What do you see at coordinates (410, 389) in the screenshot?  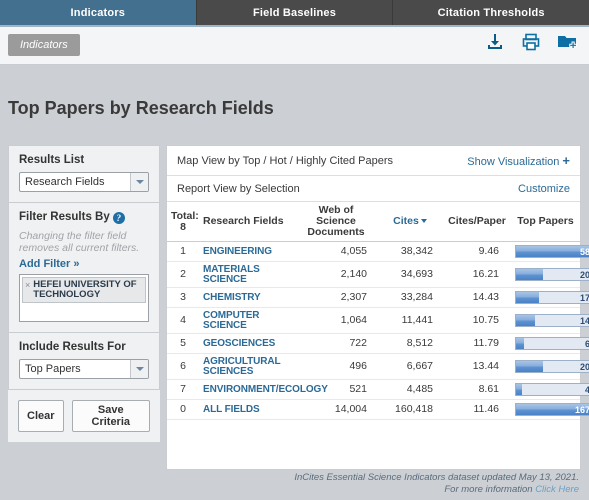 I see `row-cites: 4,485` at bounding box center [410, 389].